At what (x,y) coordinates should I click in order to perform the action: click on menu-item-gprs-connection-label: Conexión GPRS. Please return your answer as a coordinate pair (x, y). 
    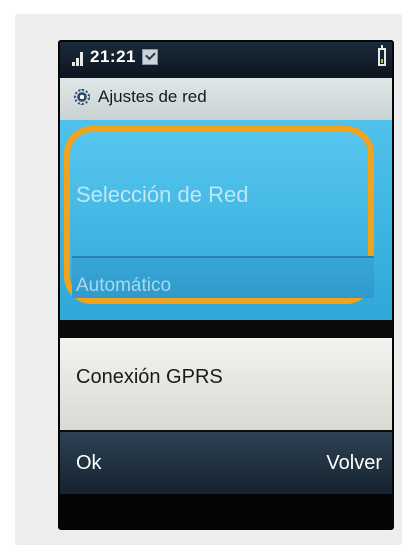
    Looking at the image, I should click on (149, 377).